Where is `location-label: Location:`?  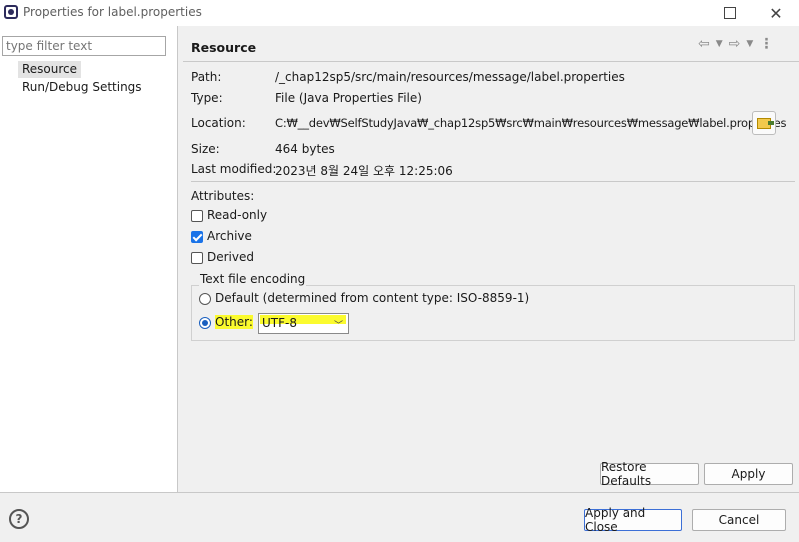 location-label: Location: is located at coordinates (218, 123).